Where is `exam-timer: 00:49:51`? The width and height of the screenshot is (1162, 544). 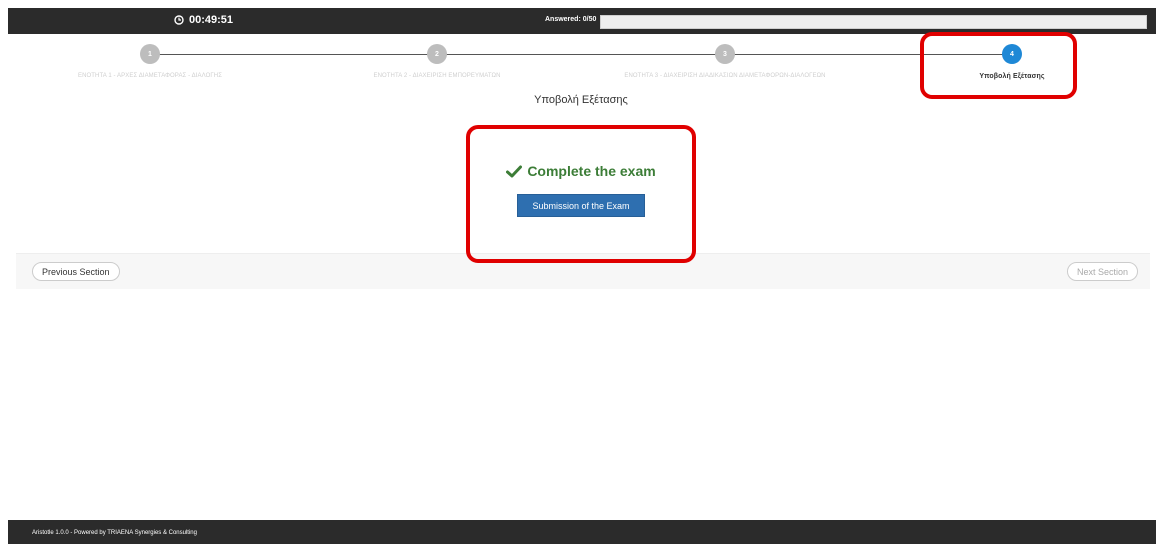 exam-timer: 00:49:51 is located at coordinates (203, 20).